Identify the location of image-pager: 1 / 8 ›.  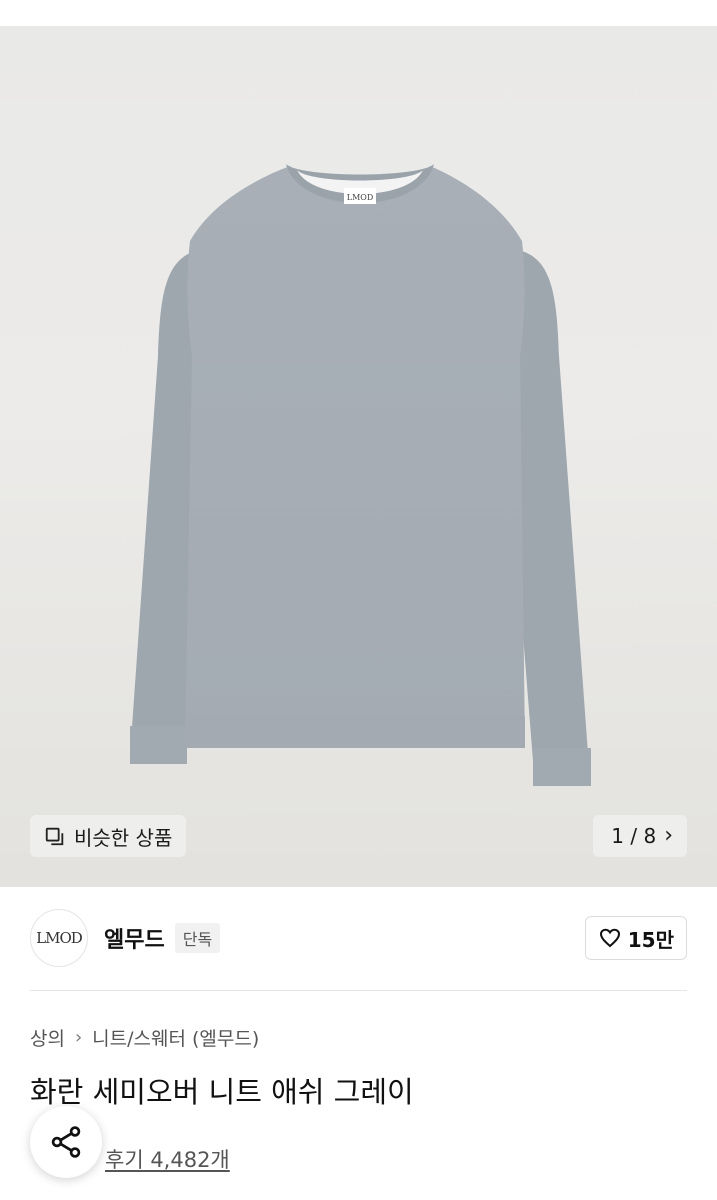
(640, 836).